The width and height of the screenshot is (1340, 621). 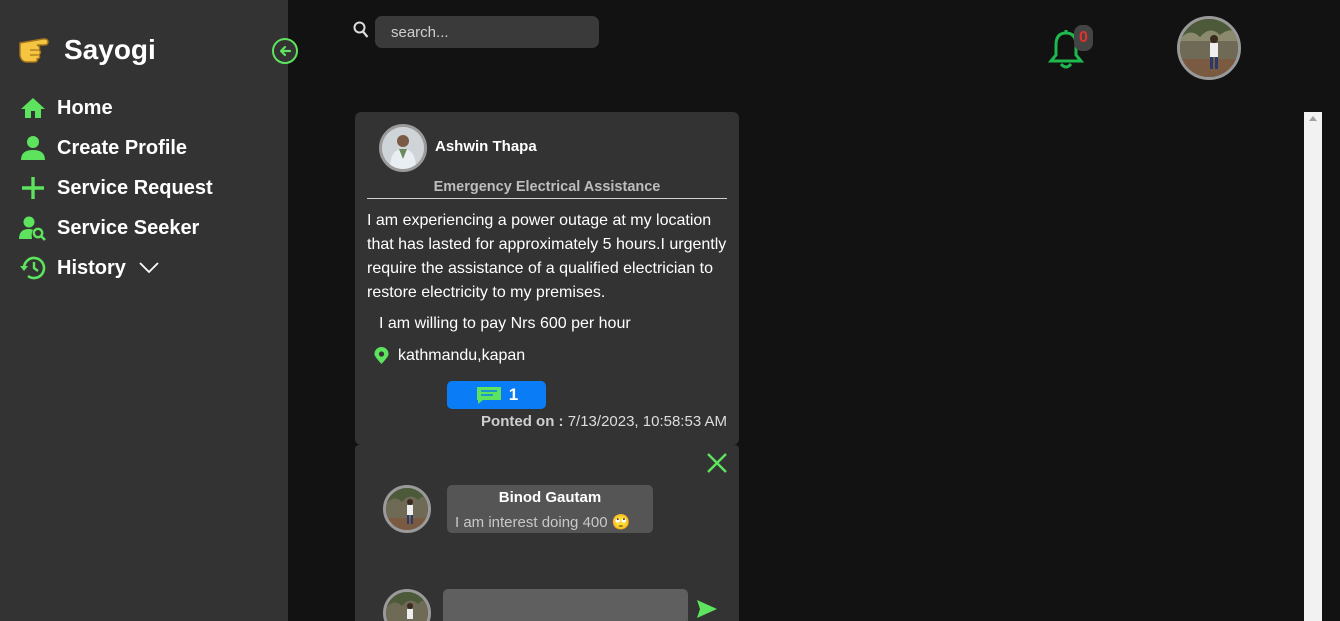 I want to click on posted-label: Ponted on :, so click(x=522, y=421).